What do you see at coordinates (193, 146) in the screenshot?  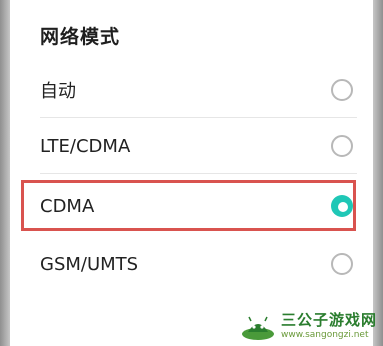 I see `option-lte-cdma: LTE/CDMA` at bounding box center [193, 146].